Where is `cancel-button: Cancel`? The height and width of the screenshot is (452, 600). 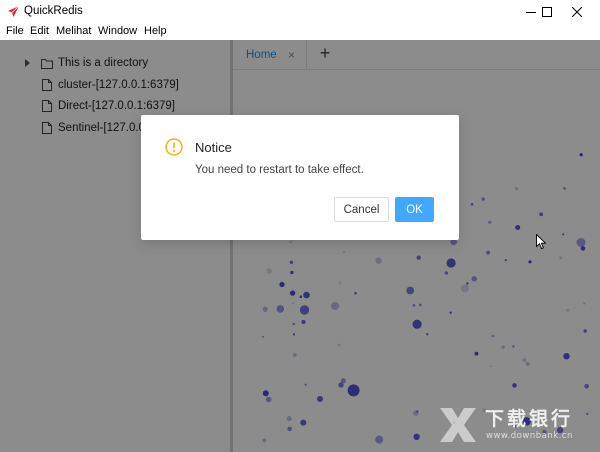 cancel-button: Cancel is located at coordinates (361, 209).